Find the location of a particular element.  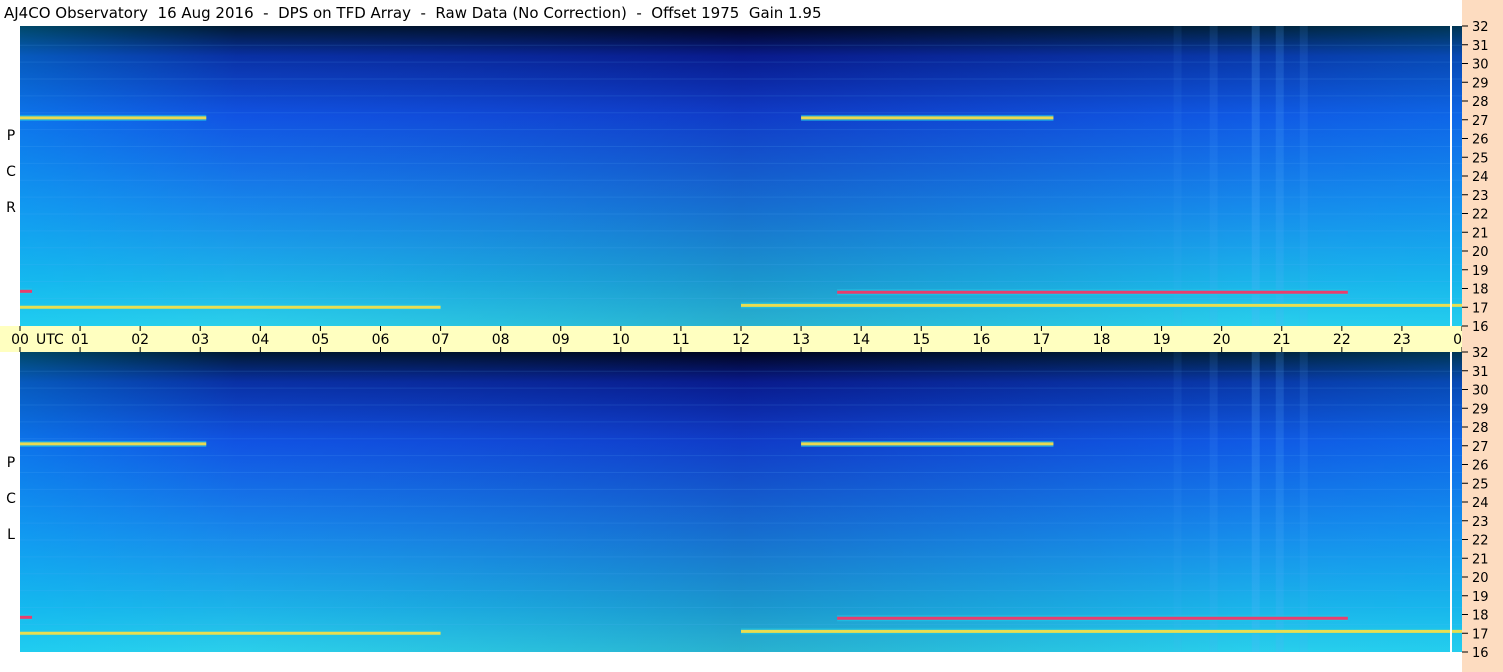

lcp-label-p: P is located at coordinates (11, 463).